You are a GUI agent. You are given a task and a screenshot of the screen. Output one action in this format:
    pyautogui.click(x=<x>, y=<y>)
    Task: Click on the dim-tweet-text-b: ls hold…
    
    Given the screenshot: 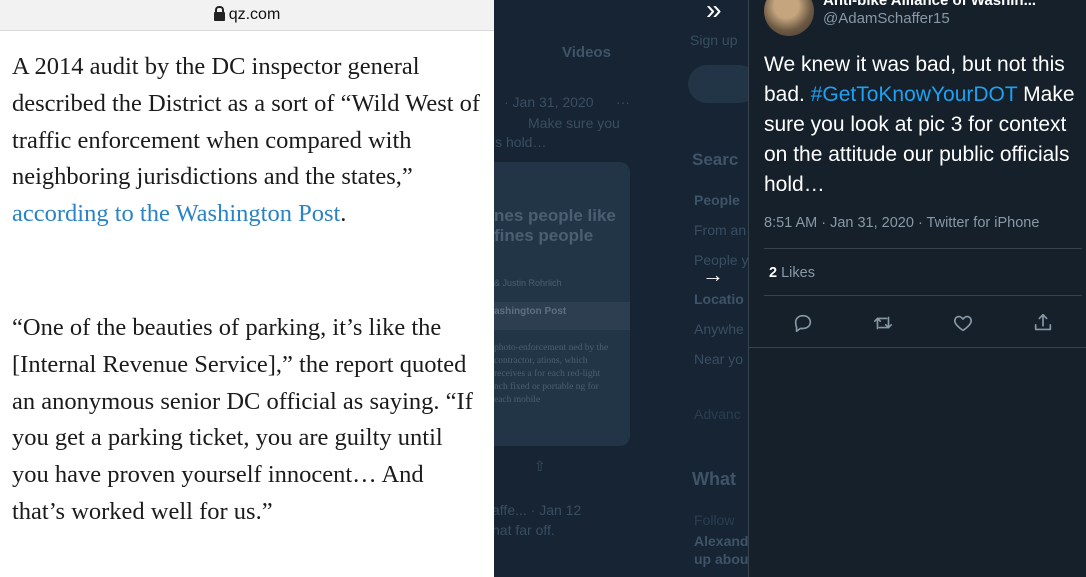 What is the action you would take?
    pyautogui.click(x=520, y=142)
    